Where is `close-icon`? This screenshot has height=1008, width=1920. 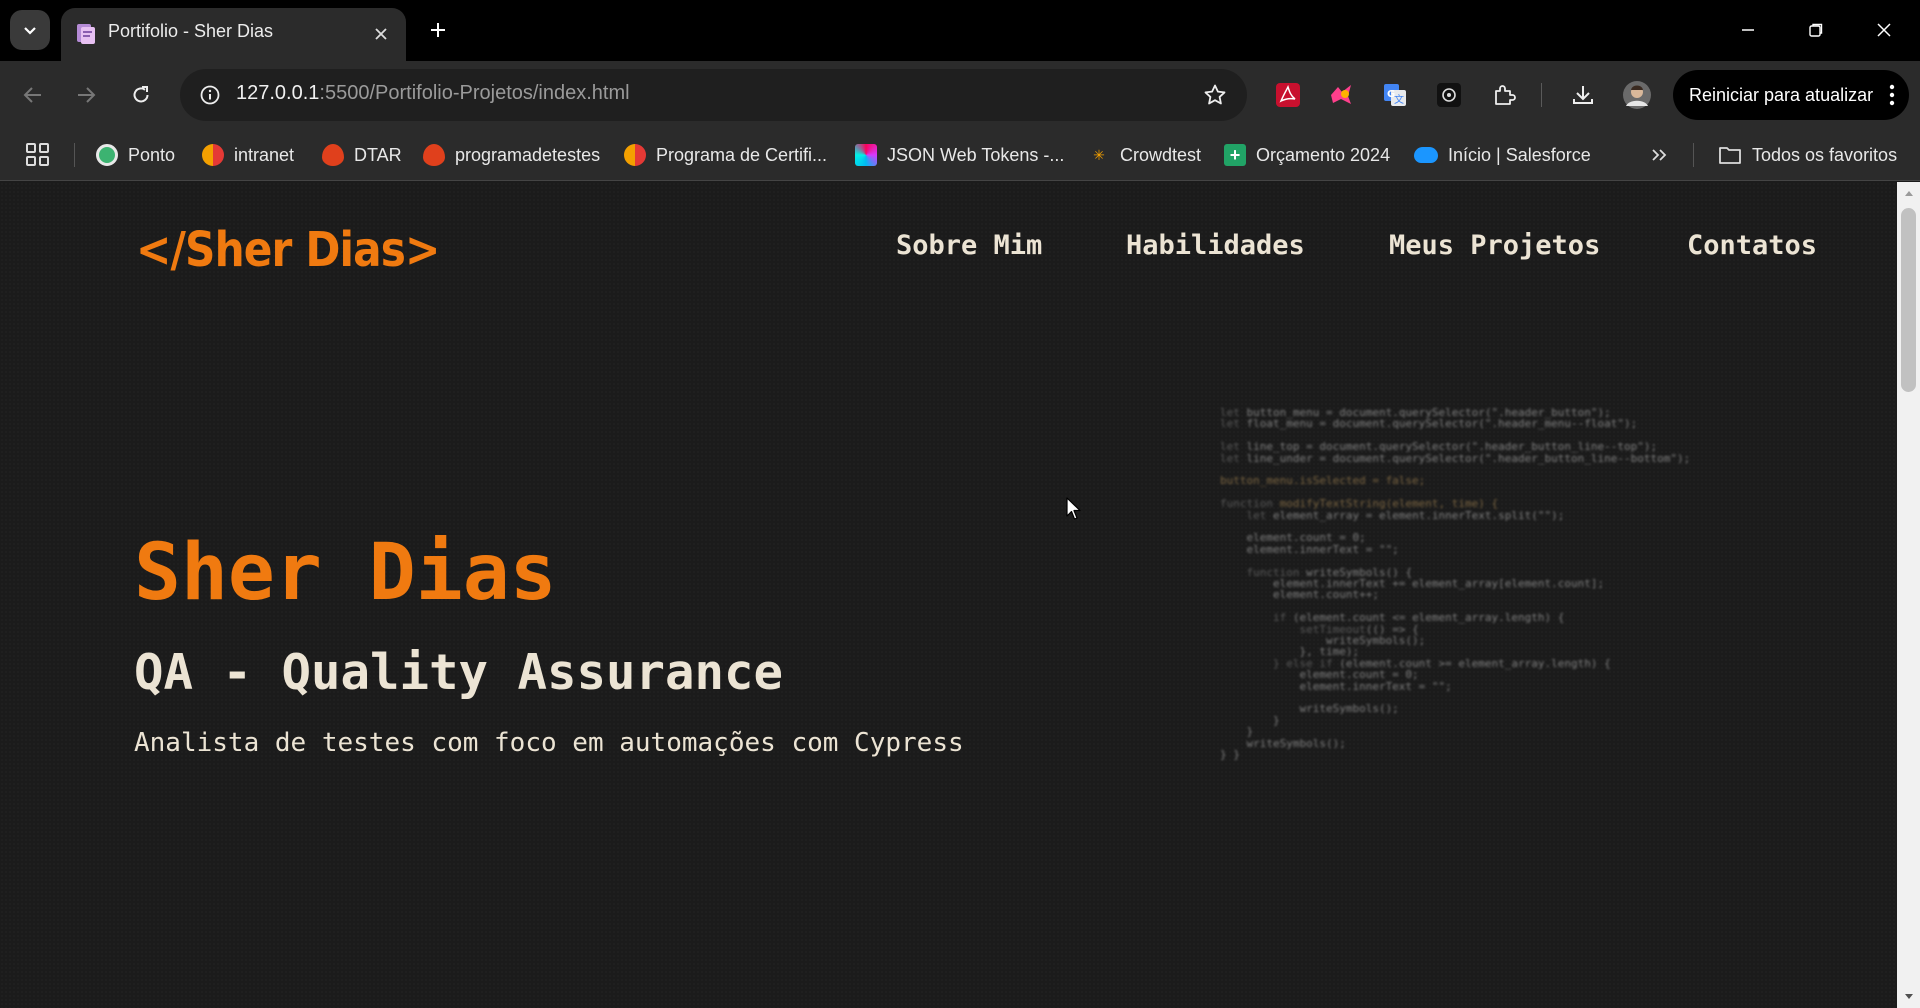
close-icon is located at coordinates (381, 34).